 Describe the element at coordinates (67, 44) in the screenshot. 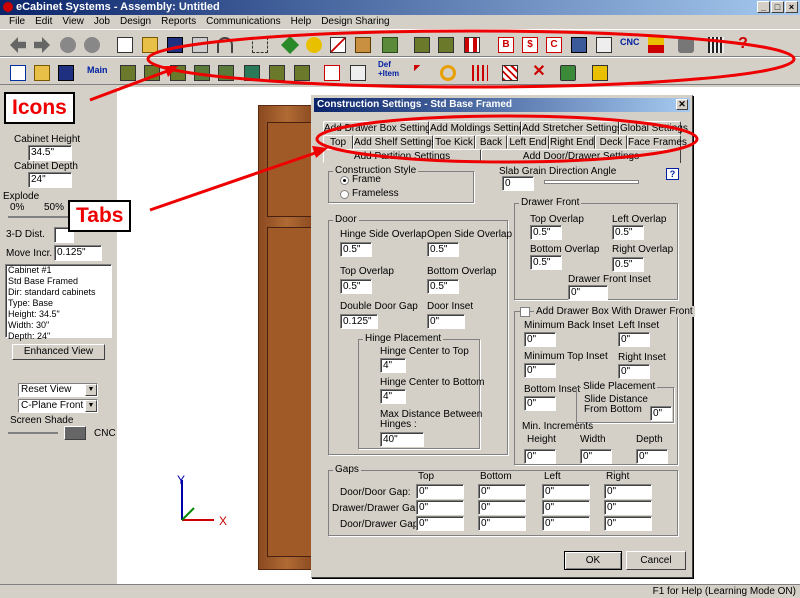

I see `cancel-tool-button` at that location.